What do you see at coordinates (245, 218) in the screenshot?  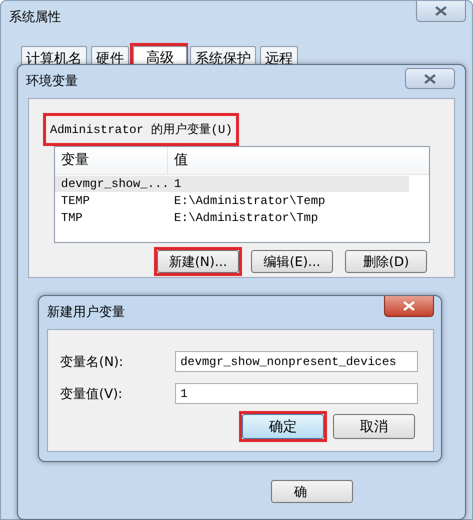 I see `variable-value: E:\Administrator\Tmp` at bounding box center [245, 218].